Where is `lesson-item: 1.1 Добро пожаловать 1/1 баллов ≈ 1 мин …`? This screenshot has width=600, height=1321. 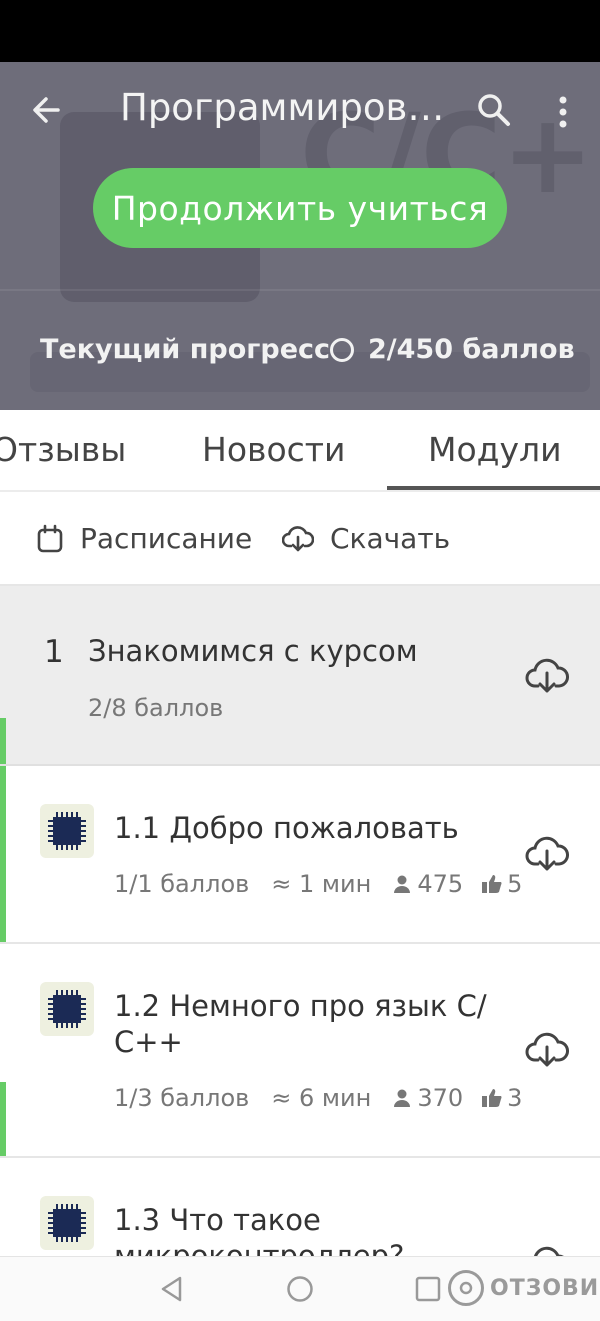
lesson-item: 1.1 Добро пожаловать 1/1 баллов ≈ 1 мин … is located at coordinates (300, 855).